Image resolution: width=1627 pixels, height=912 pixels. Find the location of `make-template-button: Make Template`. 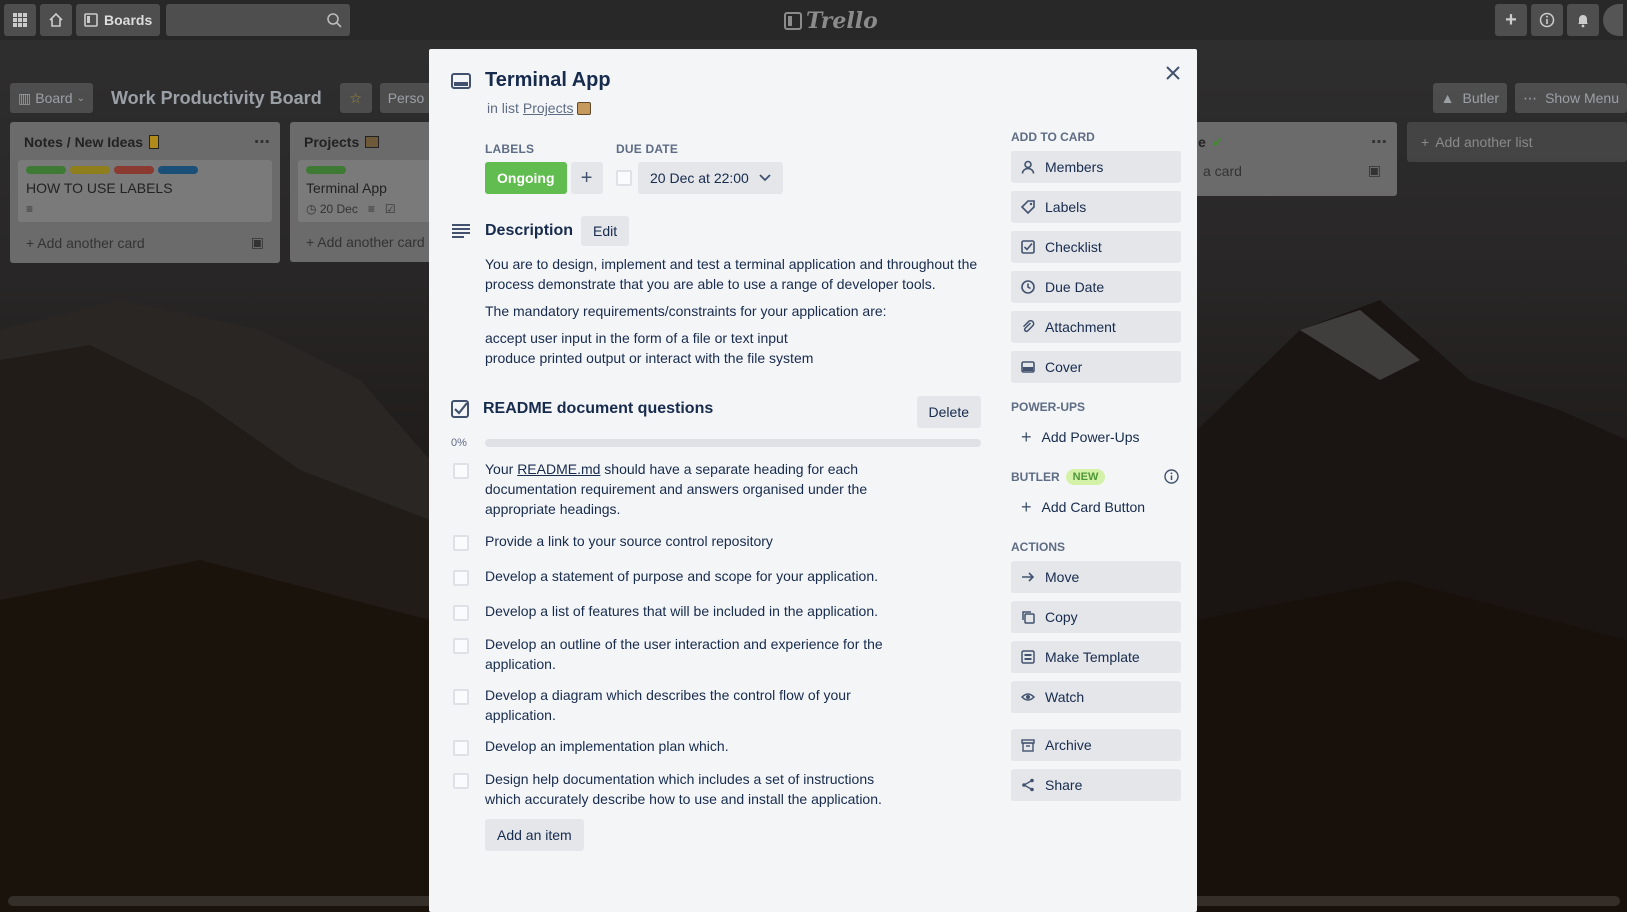

make-template-button: Make Template is located at coordinates (1096, 657).